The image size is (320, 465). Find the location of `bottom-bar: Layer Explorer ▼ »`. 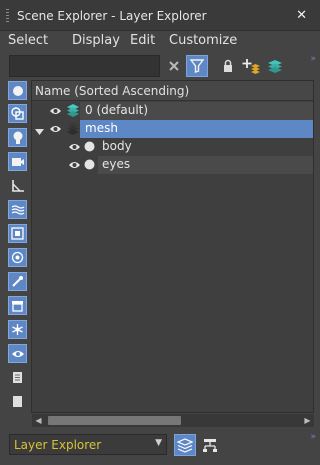

bottom-bar: Layer Explorer ▼ » is located at coordinates (160, 447).